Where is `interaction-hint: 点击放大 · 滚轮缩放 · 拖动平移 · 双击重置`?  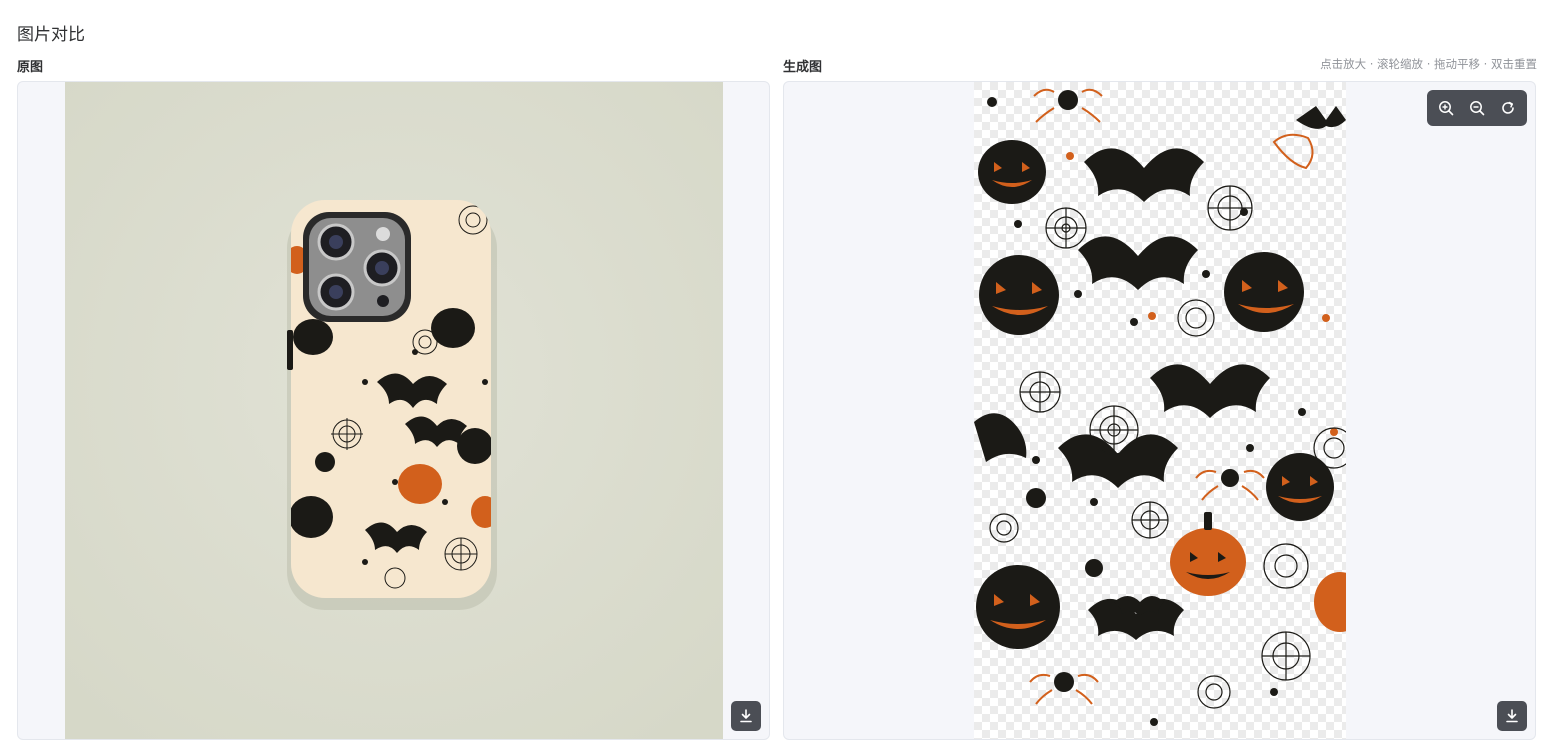 interaction-hint: 点击放大 · 滚轮缩放 · 拖动平移 · 双击重置 is located at coordinates (1428, 64).